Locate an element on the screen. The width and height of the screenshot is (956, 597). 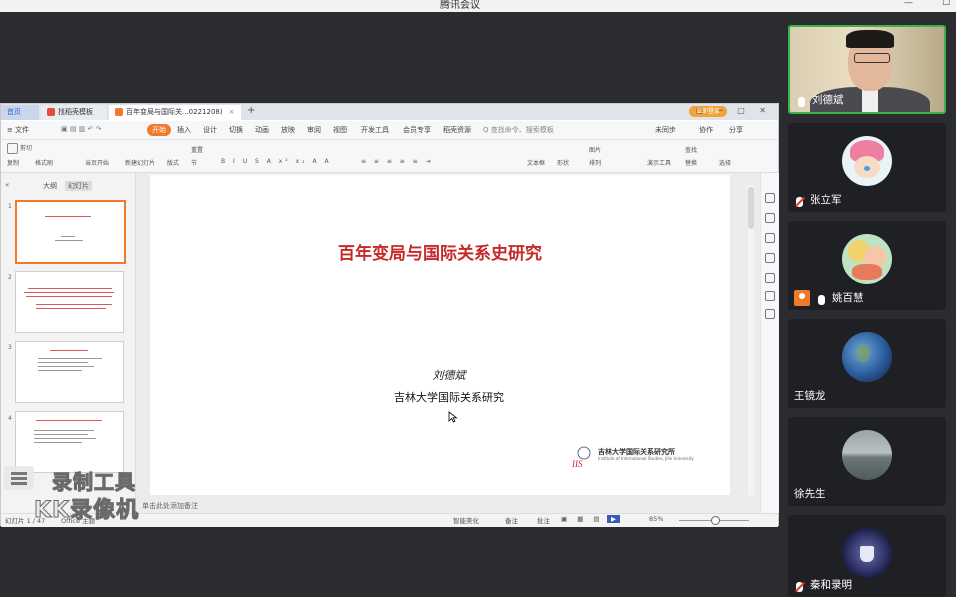
menu-design: 设计 is located at coordinates (210, 130).